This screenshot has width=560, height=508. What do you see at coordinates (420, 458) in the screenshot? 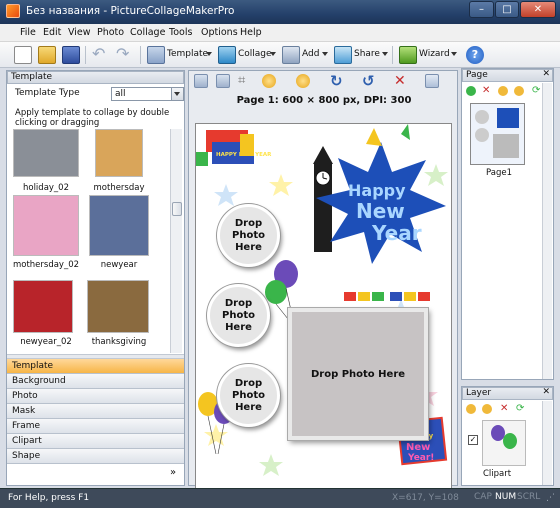
I see `svg-text: Year!` at bounding box center [420, 458].